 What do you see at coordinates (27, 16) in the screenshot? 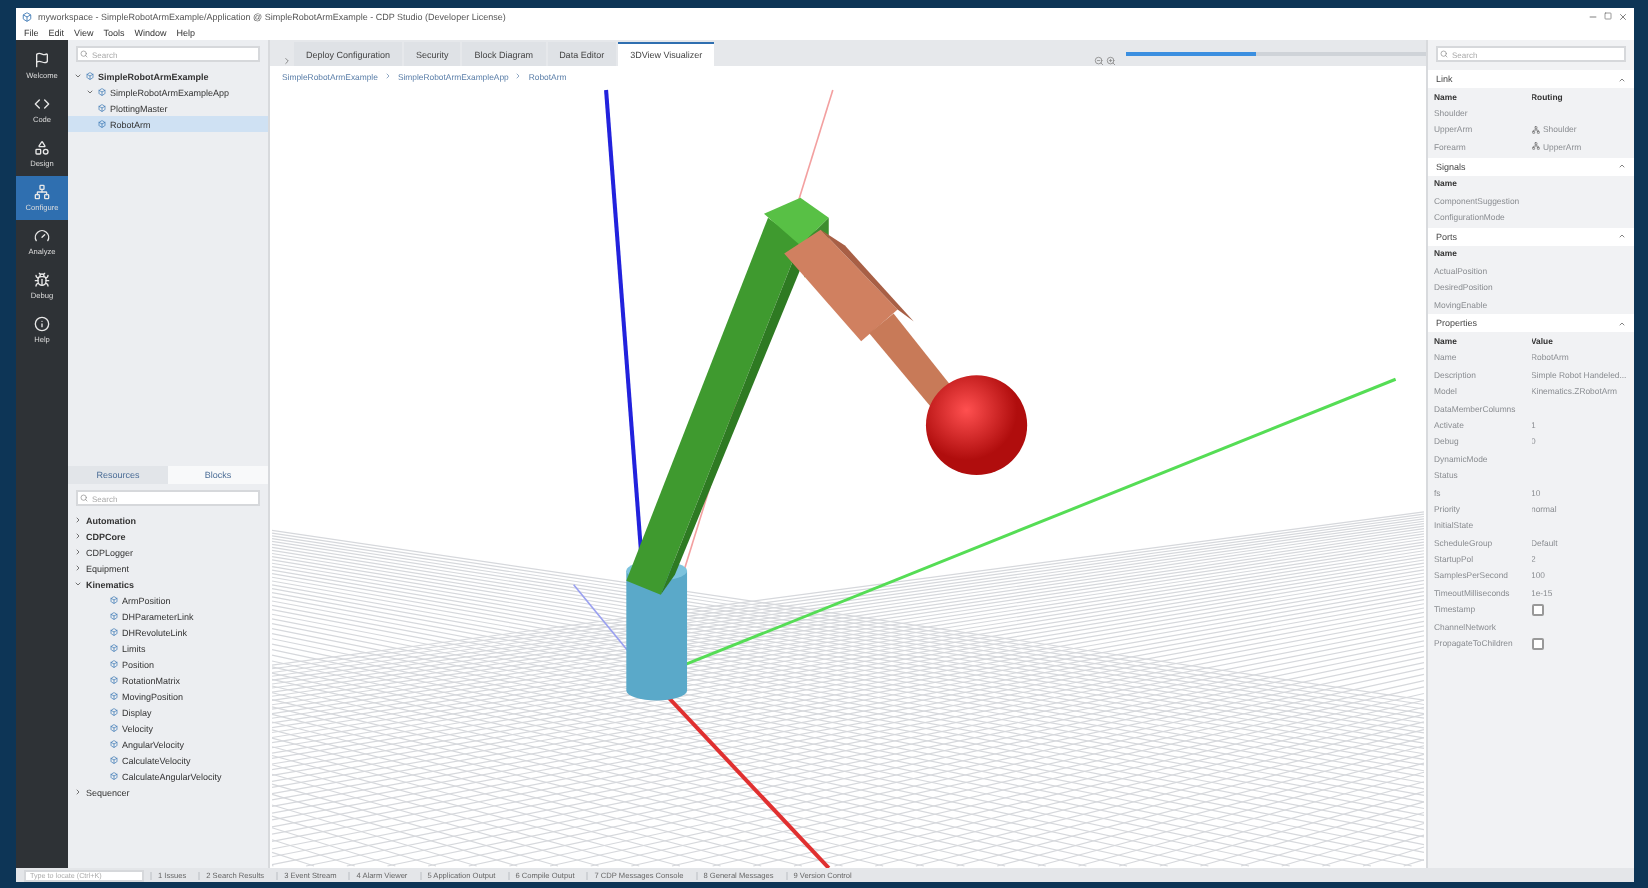
I see `app-icon` at bounding box center [27, 16].